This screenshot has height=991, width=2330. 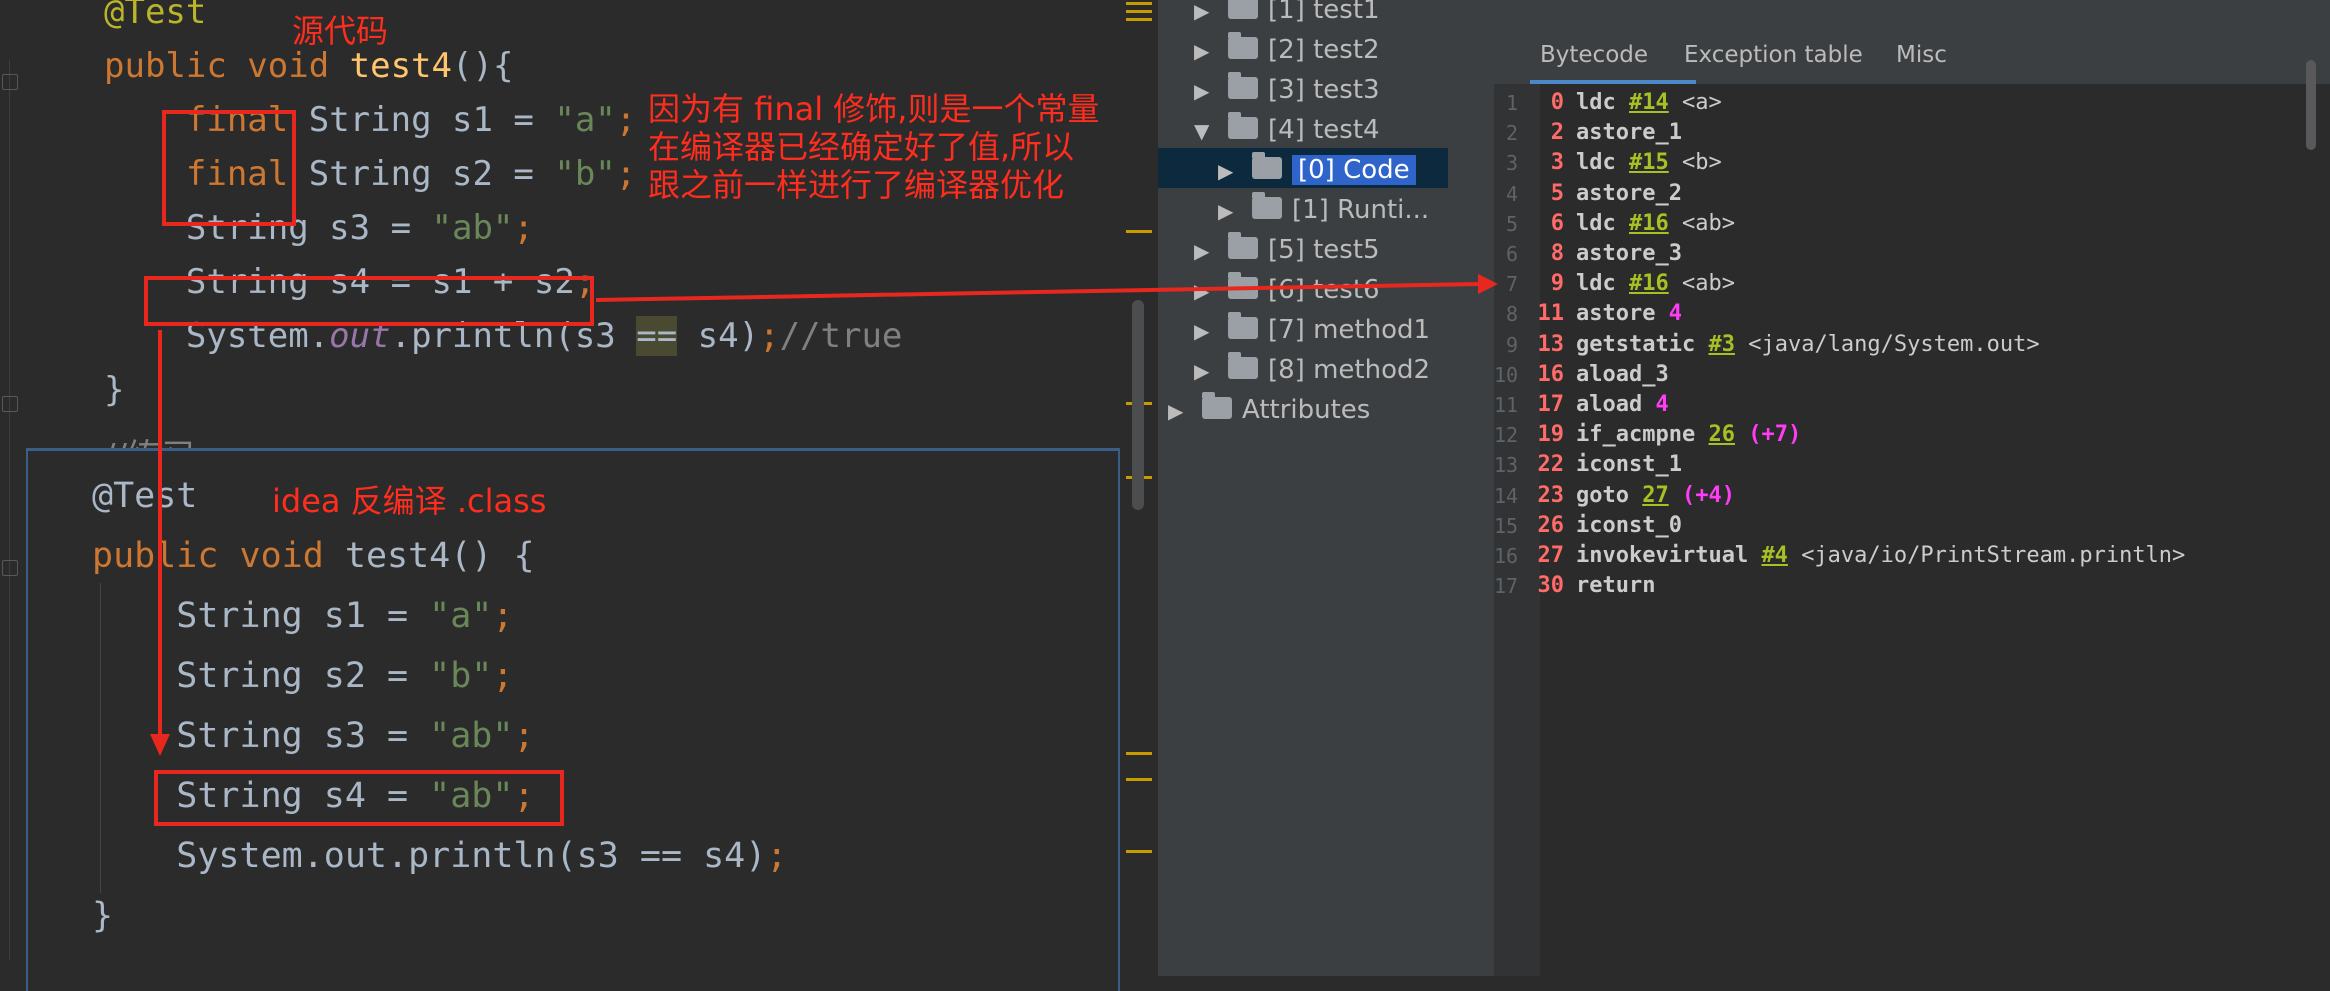 What do you see at coordinates (1488, 284) in the screenshot?
I see `arrow-head-bytecode` at bounding box center [1488, 284].